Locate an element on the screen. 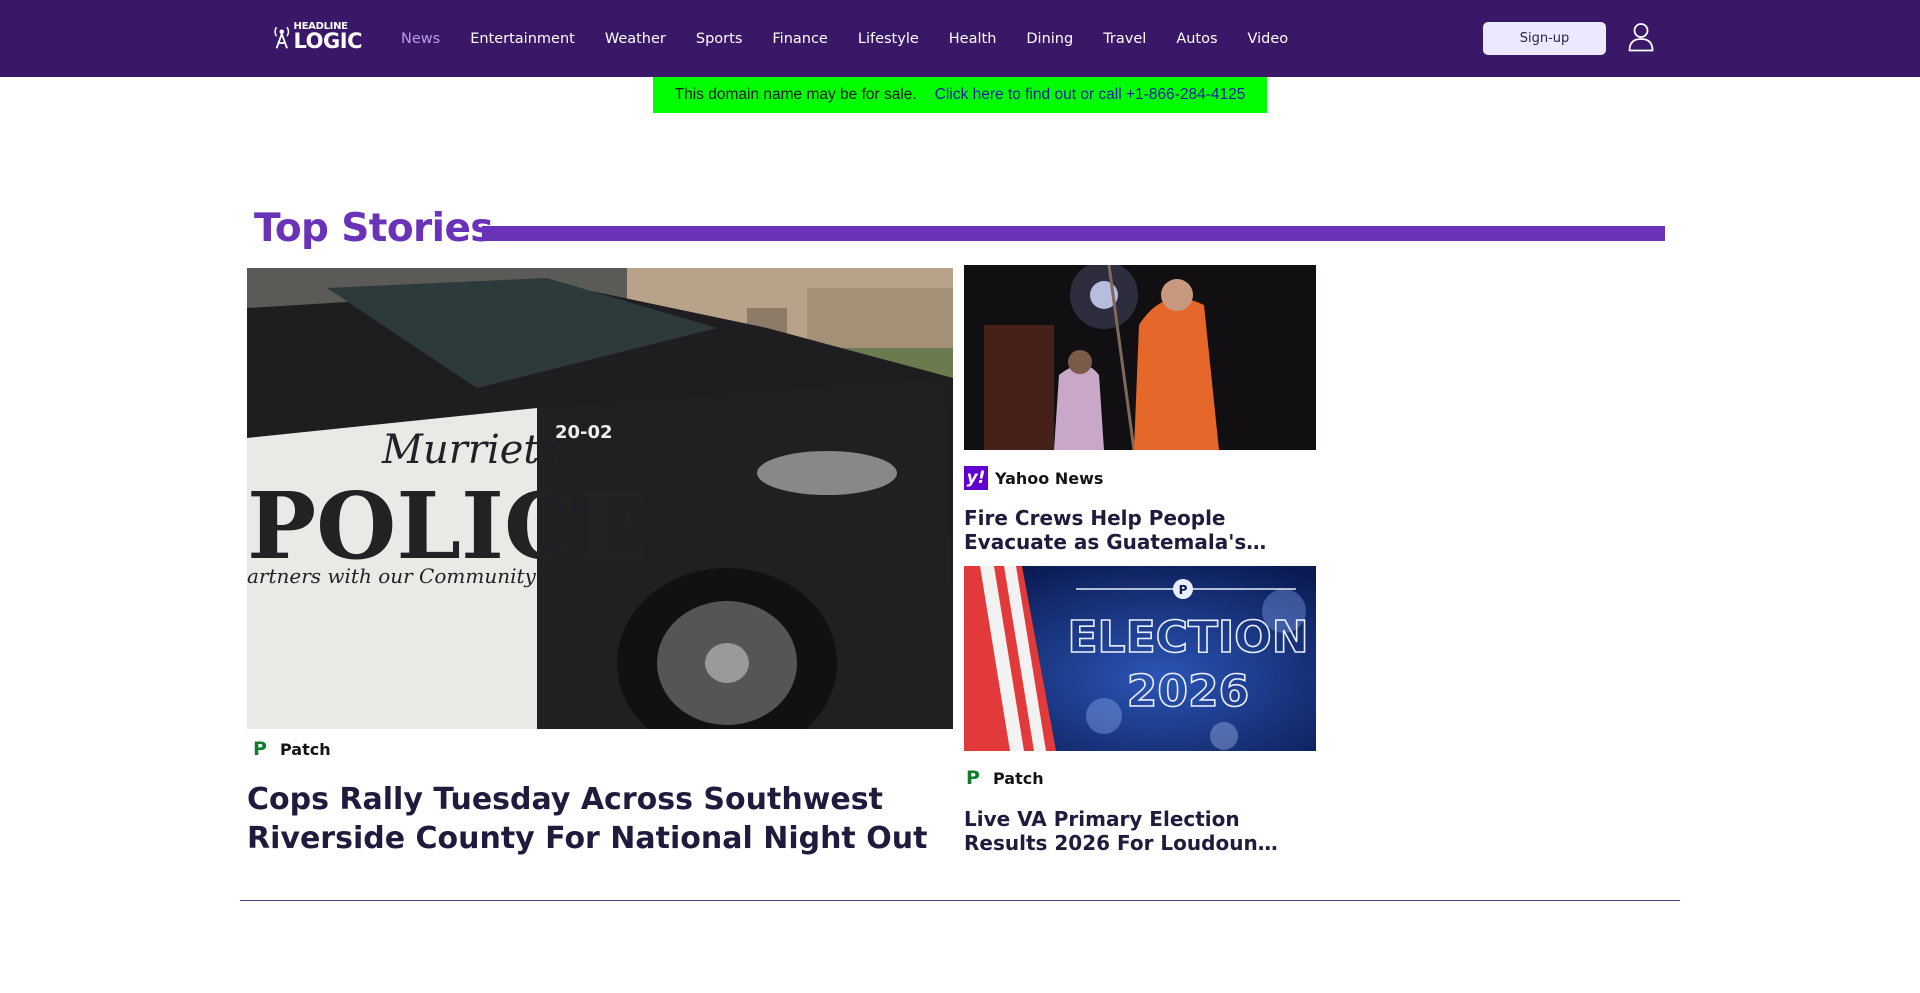 This screenshot has width=1920, height=993. nav-item-lifestyle: Lifestyle is located at coordinates (888, 39).